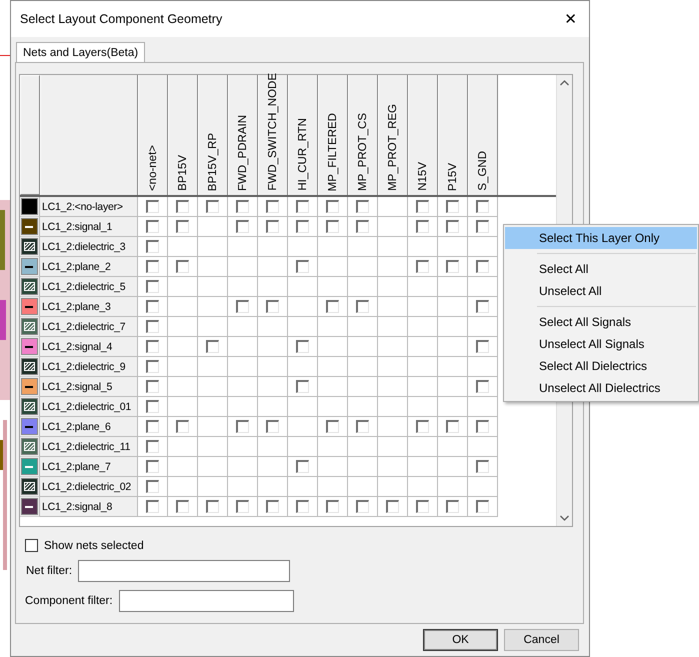 The height and width of the screenshot is (657, 699). I want to click on field-label: Net filter:, so click(49, 571).